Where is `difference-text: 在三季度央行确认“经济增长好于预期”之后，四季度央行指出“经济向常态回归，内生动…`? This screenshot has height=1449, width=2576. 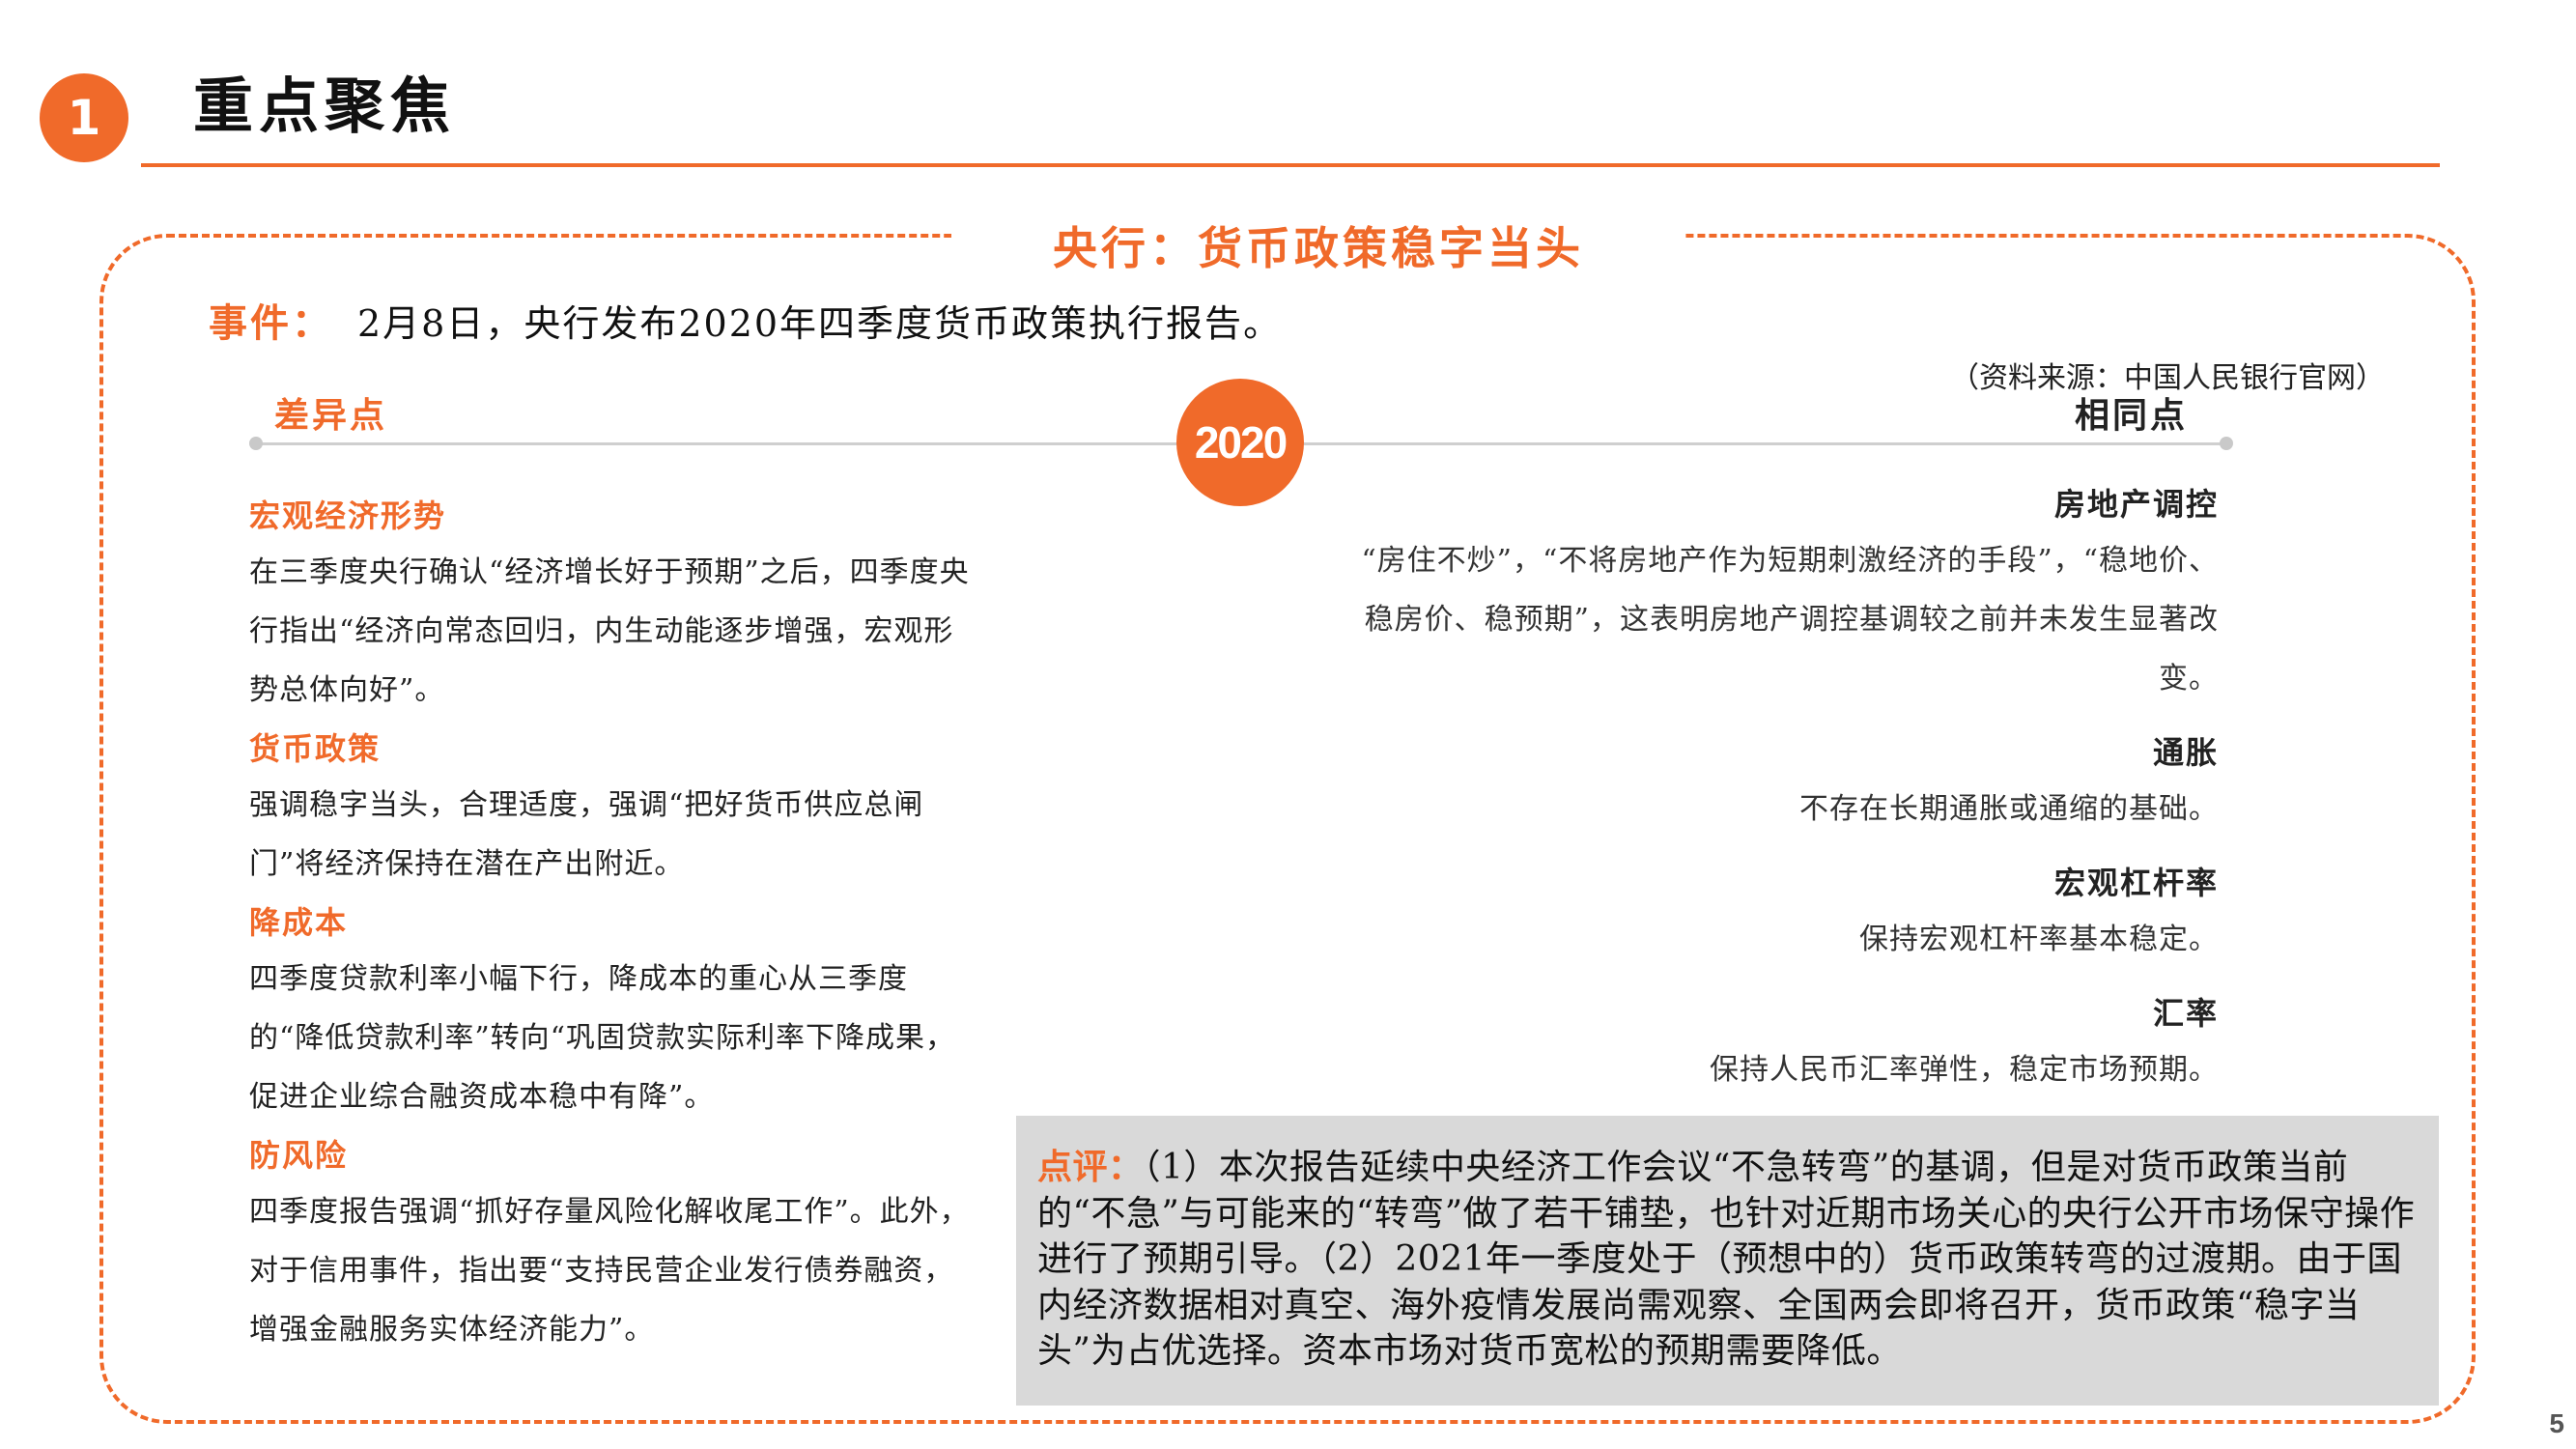
difference-text: 在三季度央行确认“经济增长好于预期”之后，四季度央行指出“经济向常态回归，内生动… is located at coordinates (609, 631).